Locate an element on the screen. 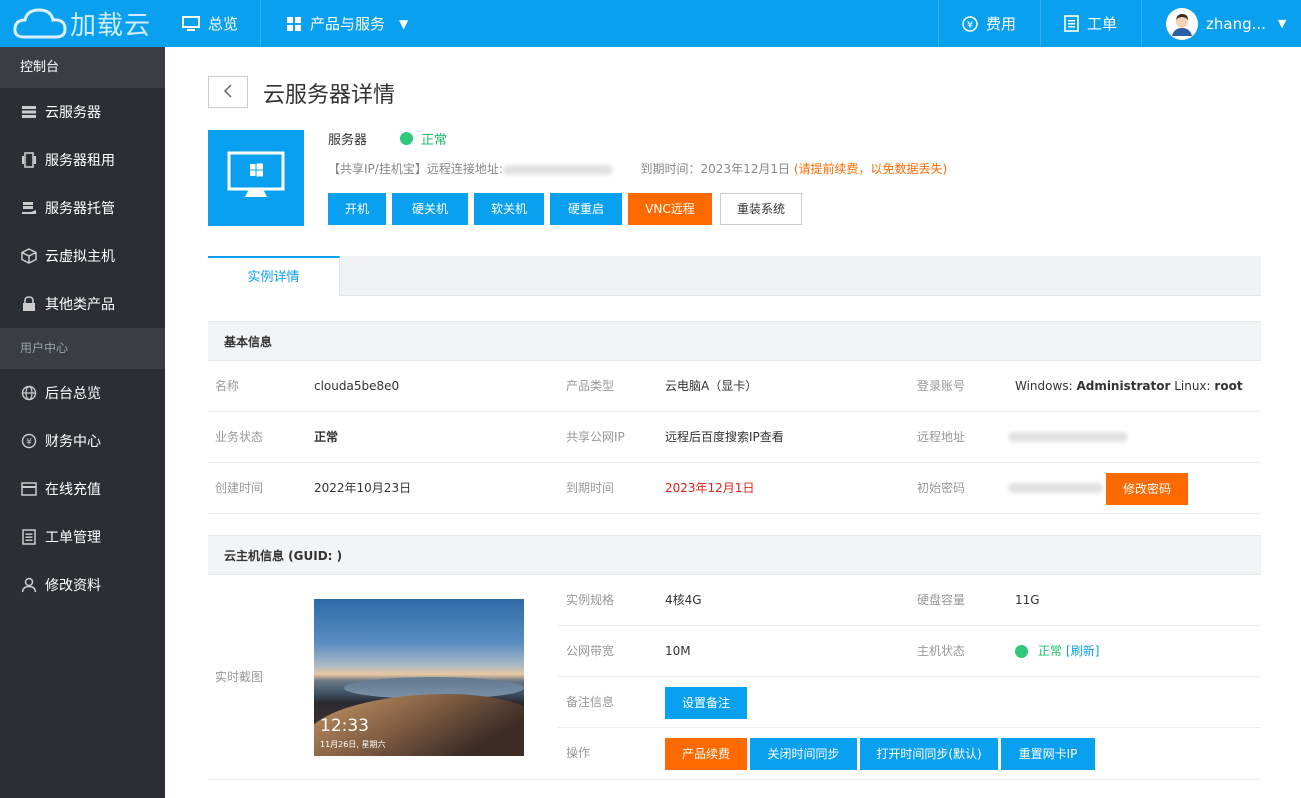 This screenshot has width=1301, height=798. monitor-icon is located at coordinates (191, 23).